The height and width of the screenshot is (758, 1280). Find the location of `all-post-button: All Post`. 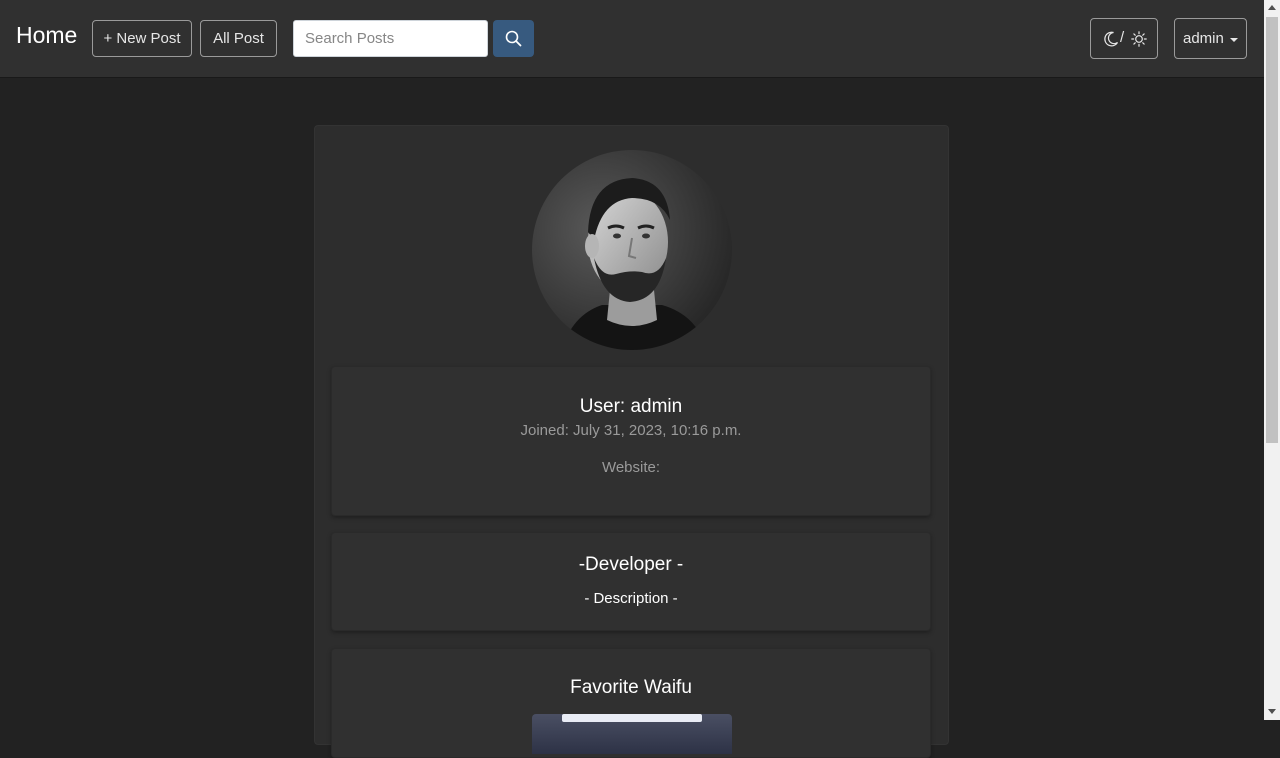

all-post-button: All Post is located at coordinates (238, 38).